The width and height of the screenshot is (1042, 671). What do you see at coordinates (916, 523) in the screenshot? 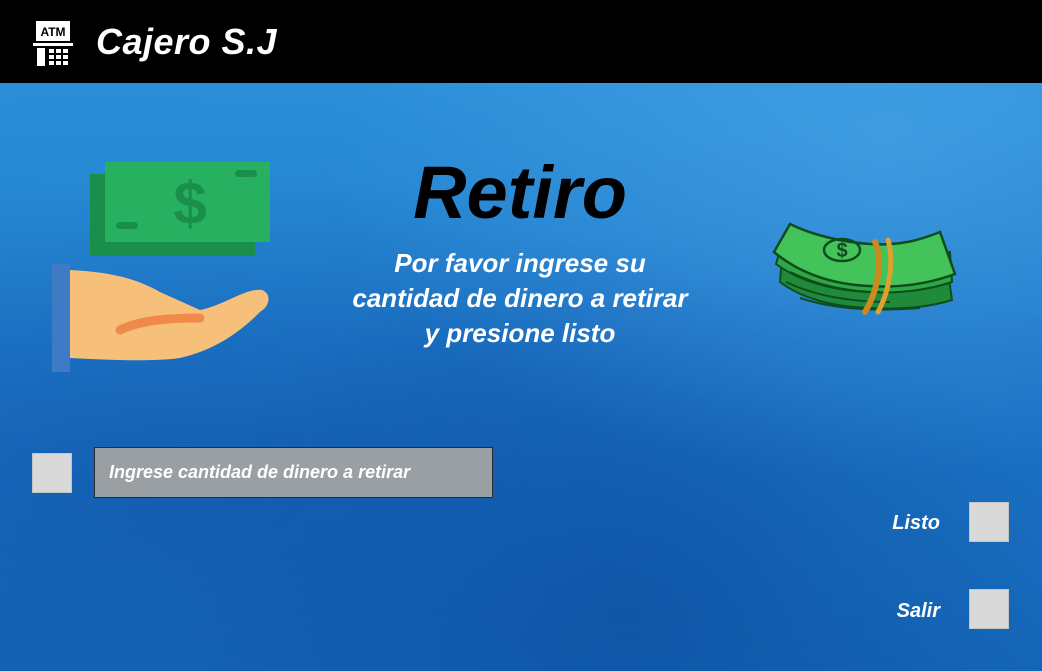
I see `done-label: Listo` at bounding box center [916, 523].